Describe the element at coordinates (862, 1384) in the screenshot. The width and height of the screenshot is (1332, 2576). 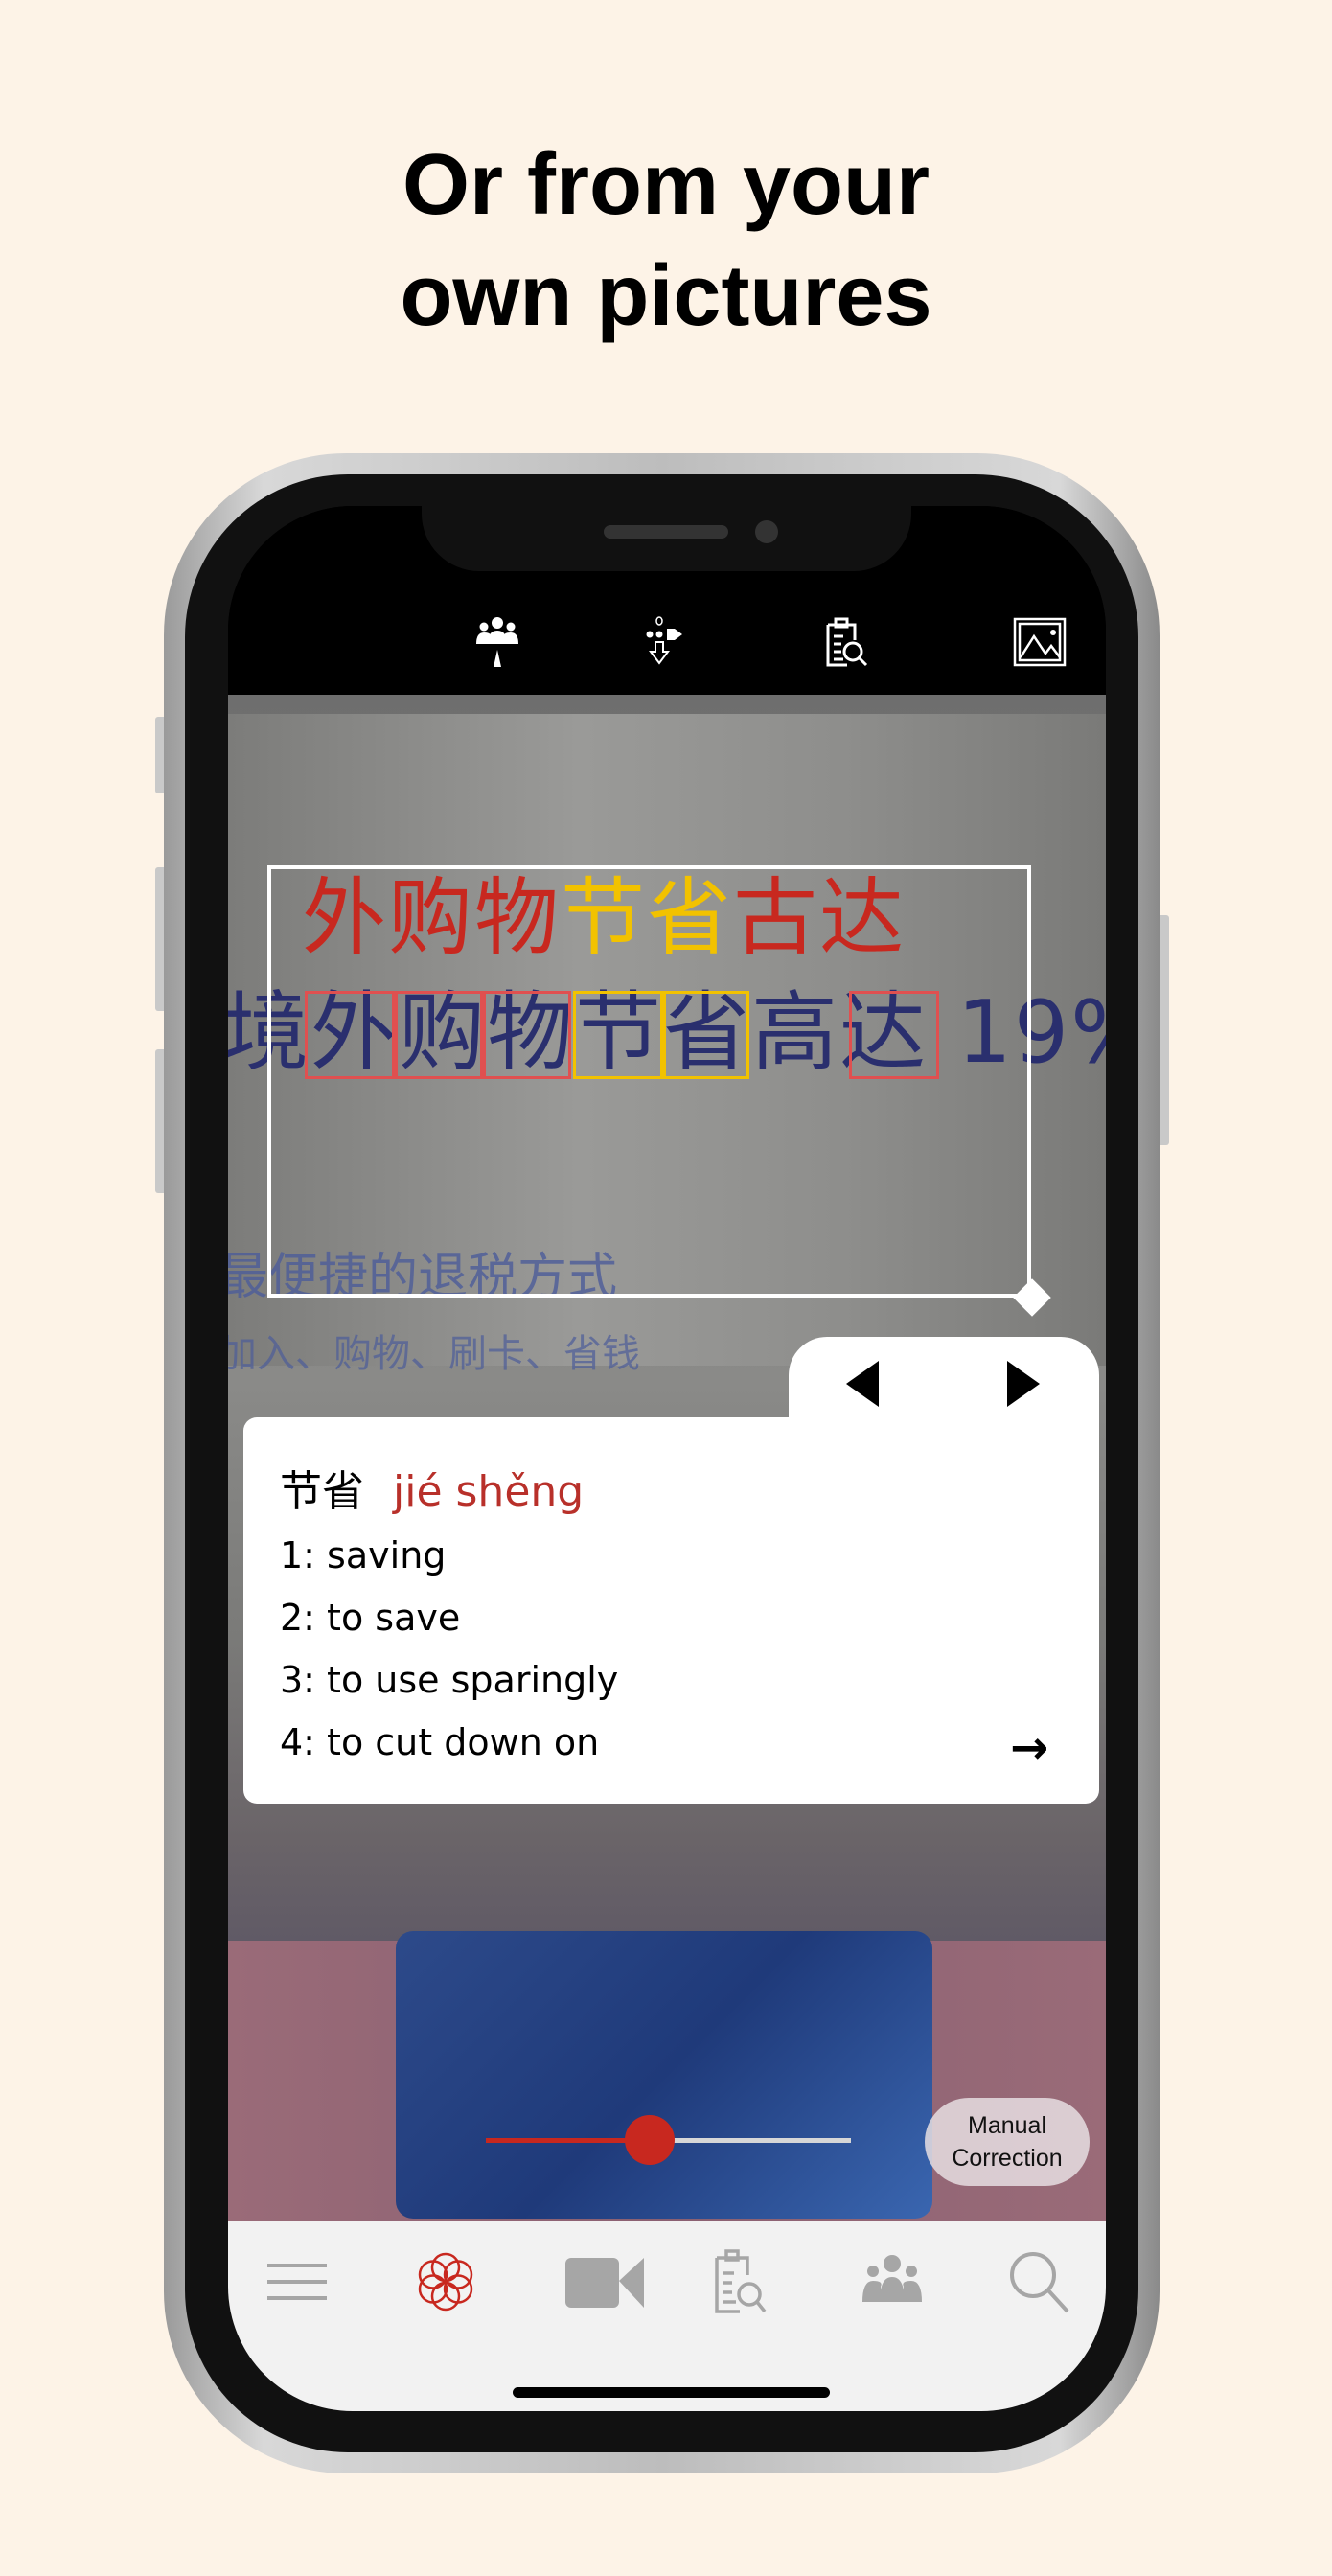
I see `previous-arrow-icon` at that location.